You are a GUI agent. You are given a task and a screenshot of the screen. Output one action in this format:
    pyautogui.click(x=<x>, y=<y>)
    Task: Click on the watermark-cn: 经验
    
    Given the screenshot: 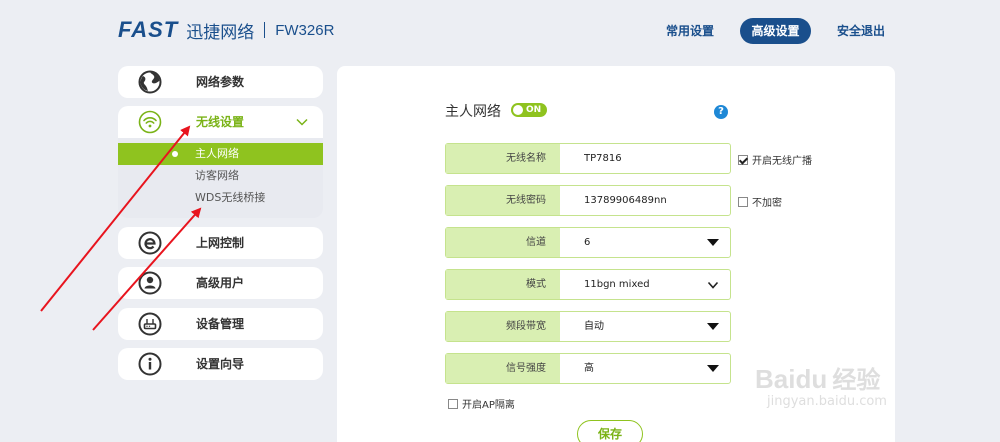 What is the action you would take?
    pyautogui.click(x=856, y=380)
    